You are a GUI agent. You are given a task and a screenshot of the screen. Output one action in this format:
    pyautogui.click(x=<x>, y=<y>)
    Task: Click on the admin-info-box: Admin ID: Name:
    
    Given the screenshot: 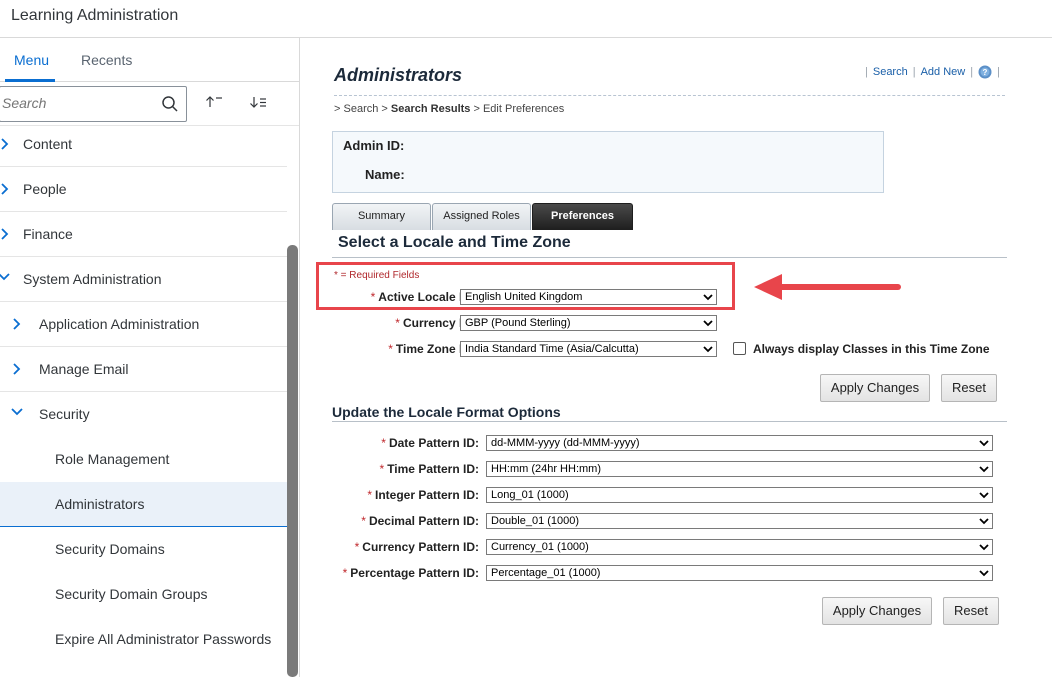 What is the action you would take?
    pyautogui.click(x=608, y=162)
    